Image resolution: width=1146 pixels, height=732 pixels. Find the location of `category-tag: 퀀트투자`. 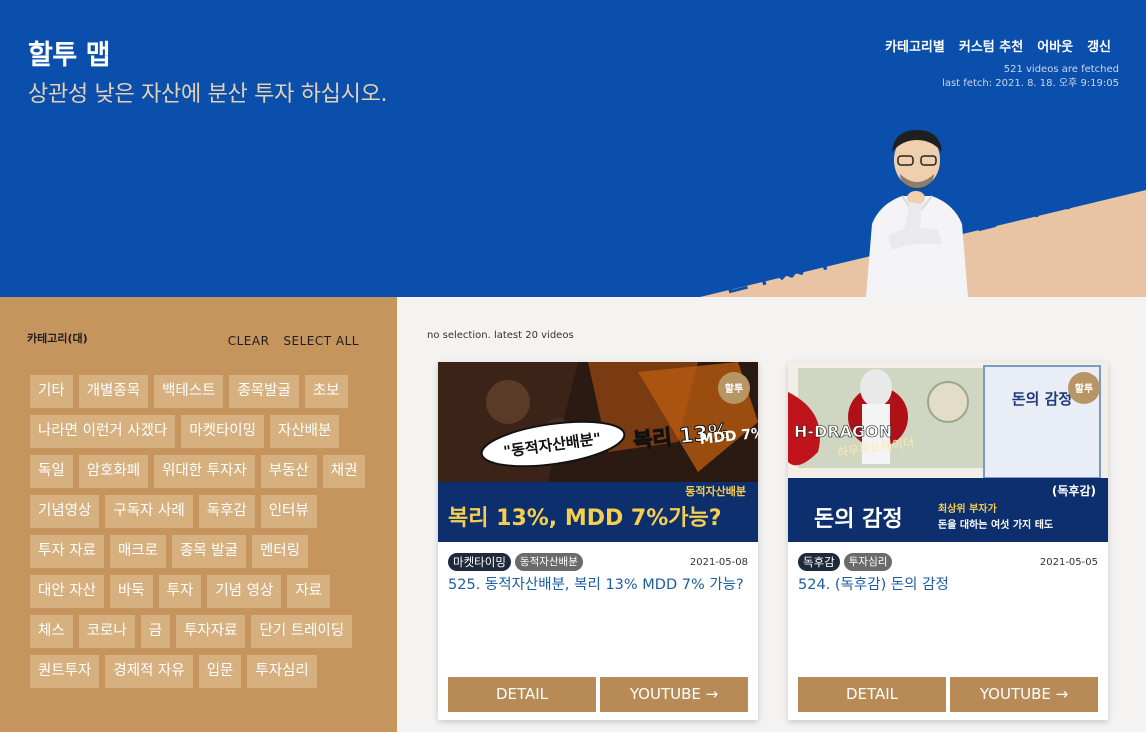

category-tag: 퀀트투자 is located at coordinates (65, 671).